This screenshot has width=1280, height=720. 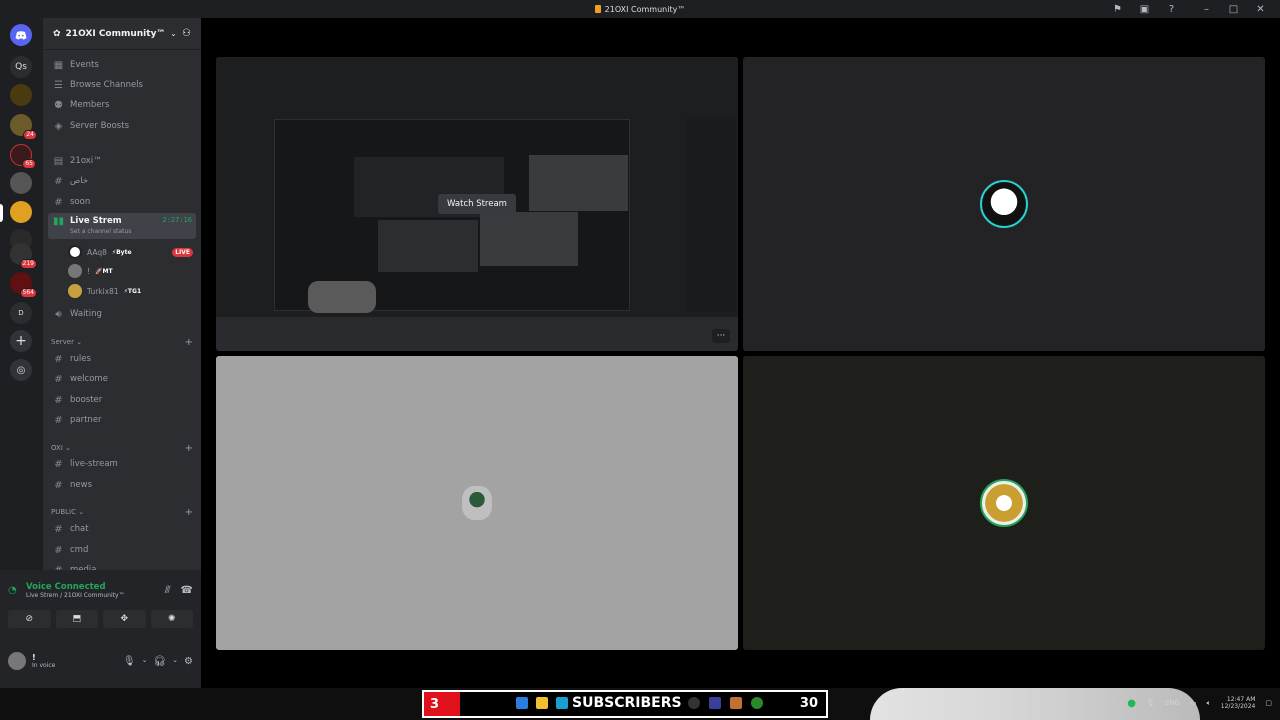 I want to click on channel-partner: # partner, so click(x=122, y=420).